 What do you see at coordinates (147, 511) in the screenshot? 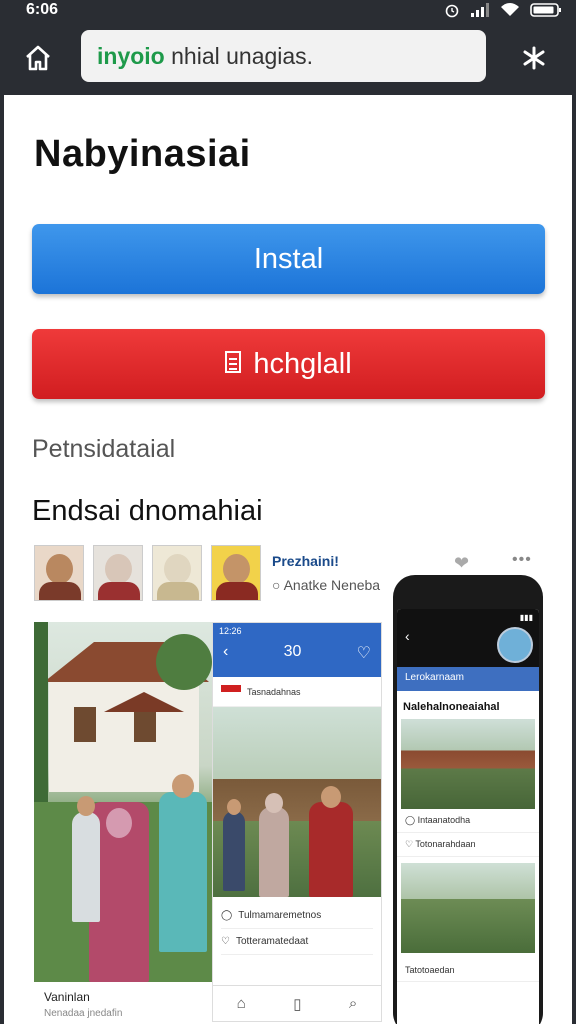
I see `section-heading: Endsai dnomahiai` at bounding box center [147, 511].